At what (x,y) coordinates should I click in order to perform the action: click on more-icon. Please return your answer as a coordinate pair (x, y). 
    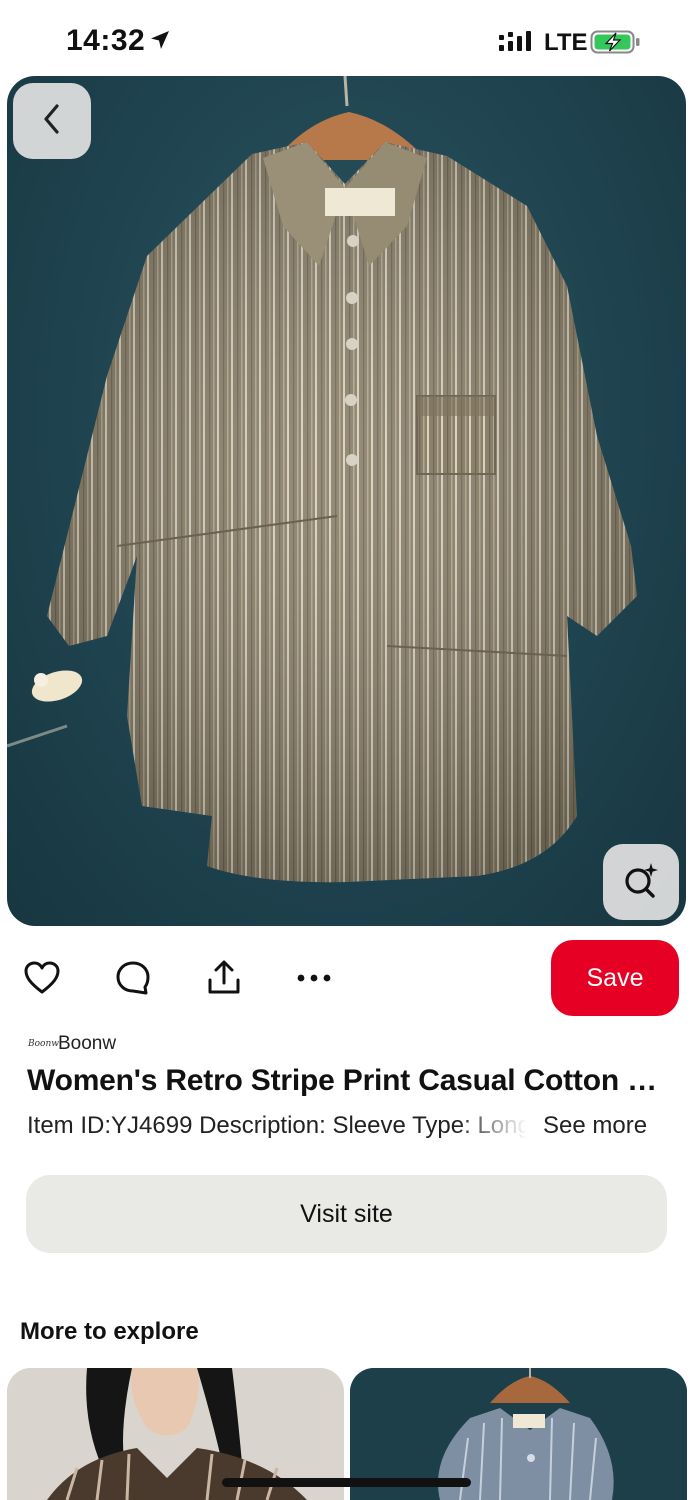
    Looking at the image, I should click on (314, 978).